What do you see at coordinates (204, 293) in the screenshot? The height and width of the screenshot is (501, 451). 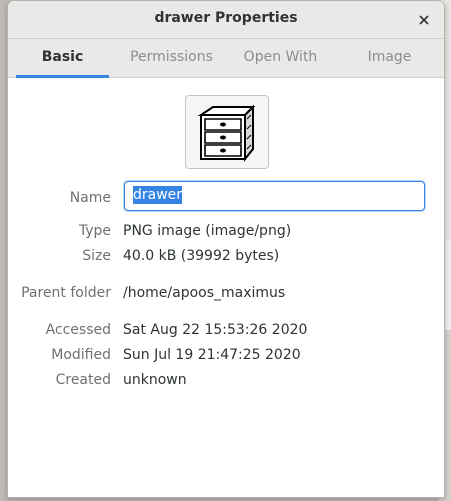 I see `parent-folder-value: /home/apoos_maximus` at bounding box center [204, 293].